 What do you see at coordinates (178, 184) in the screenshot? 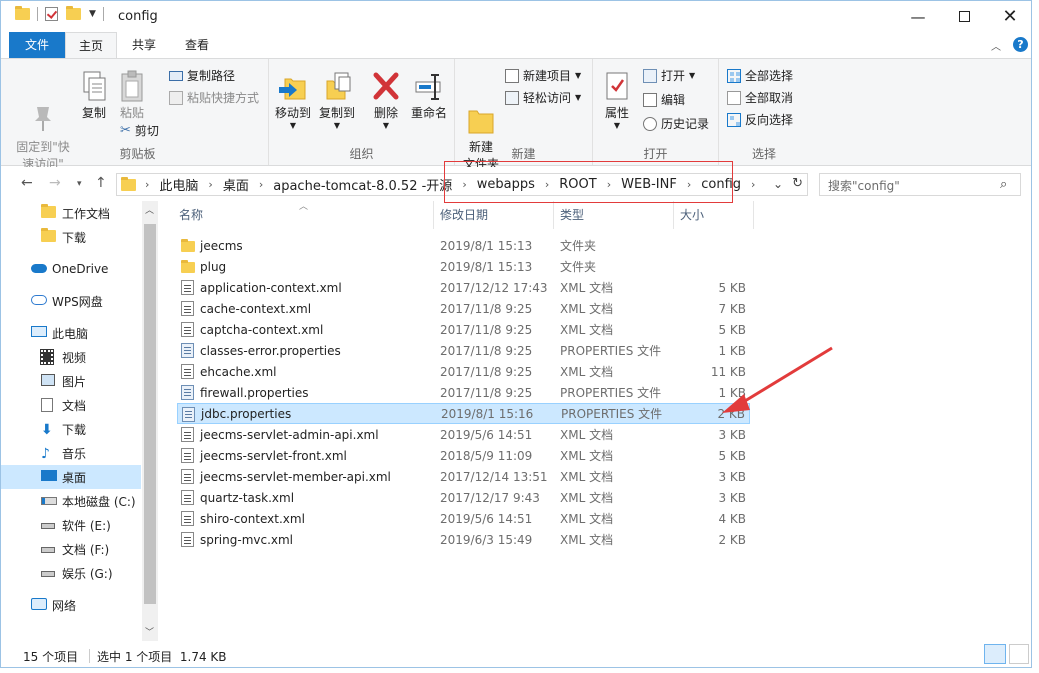
I see `breadcrumb-this-pc: 此电脑` at bounding box center [178, 184].